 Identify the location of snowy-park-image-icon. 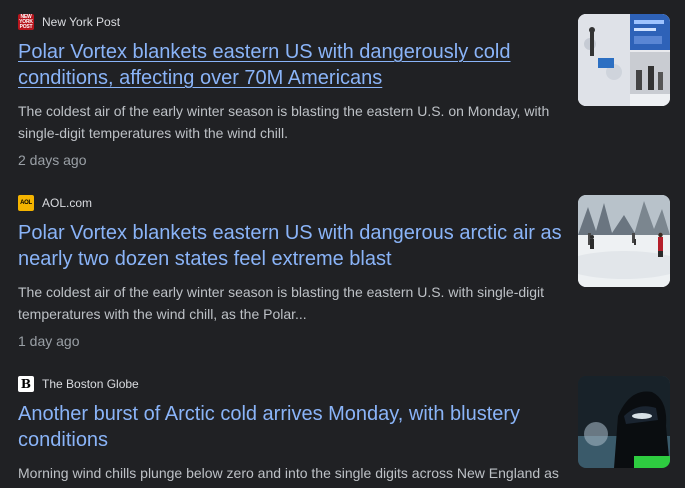
(624, 241).